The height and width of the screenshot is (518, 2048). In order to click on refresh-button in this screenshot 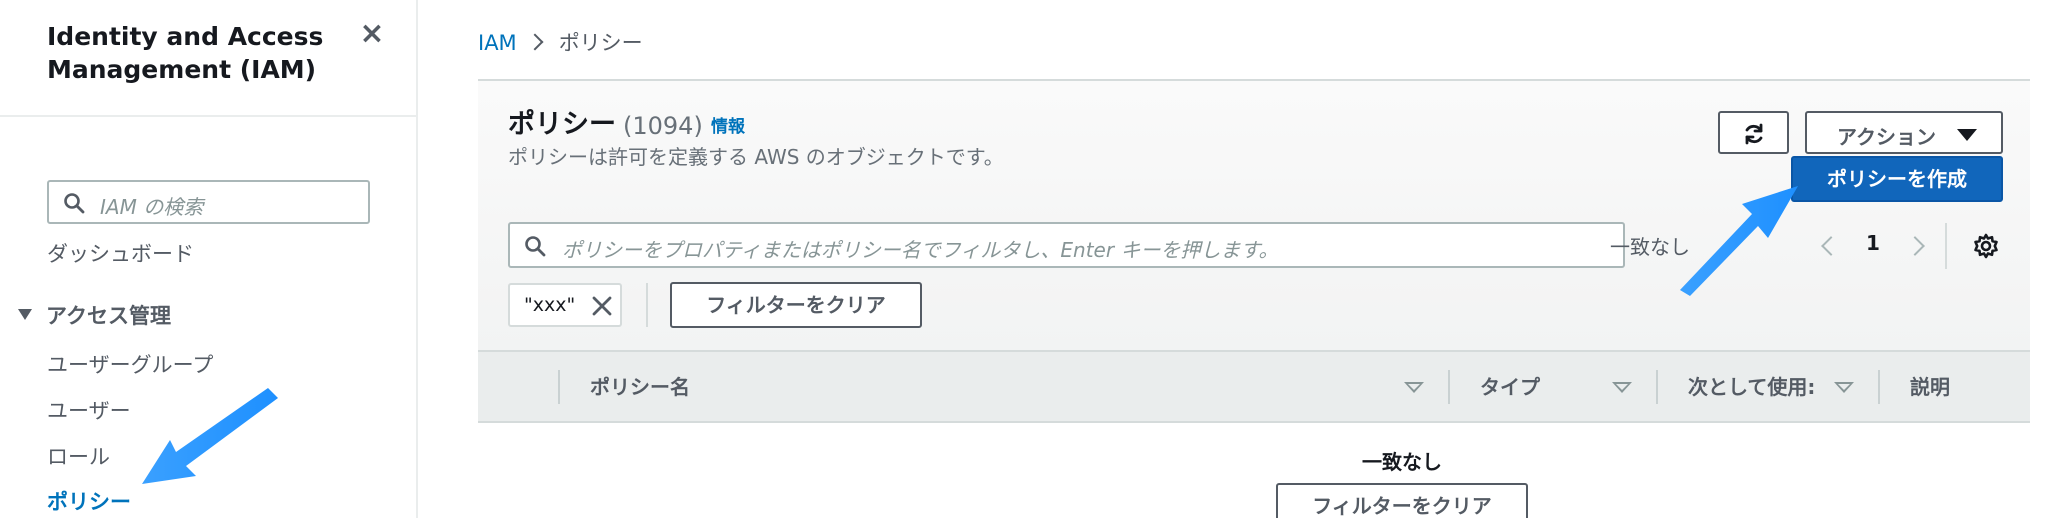, I will do `click(1753, 132)`.